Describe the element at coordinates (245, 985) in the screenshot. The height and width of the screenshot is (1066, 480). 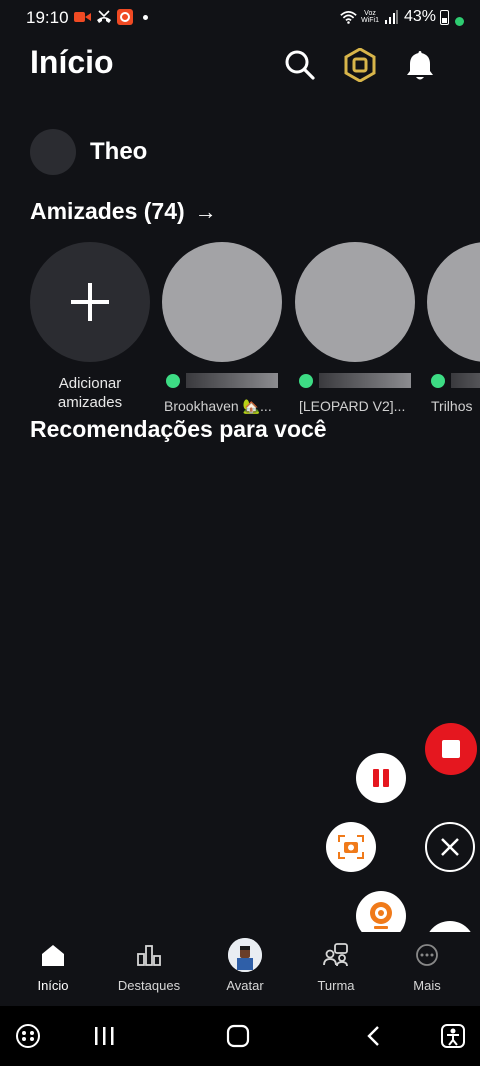
I see `nav-label: Avatar` at that location.